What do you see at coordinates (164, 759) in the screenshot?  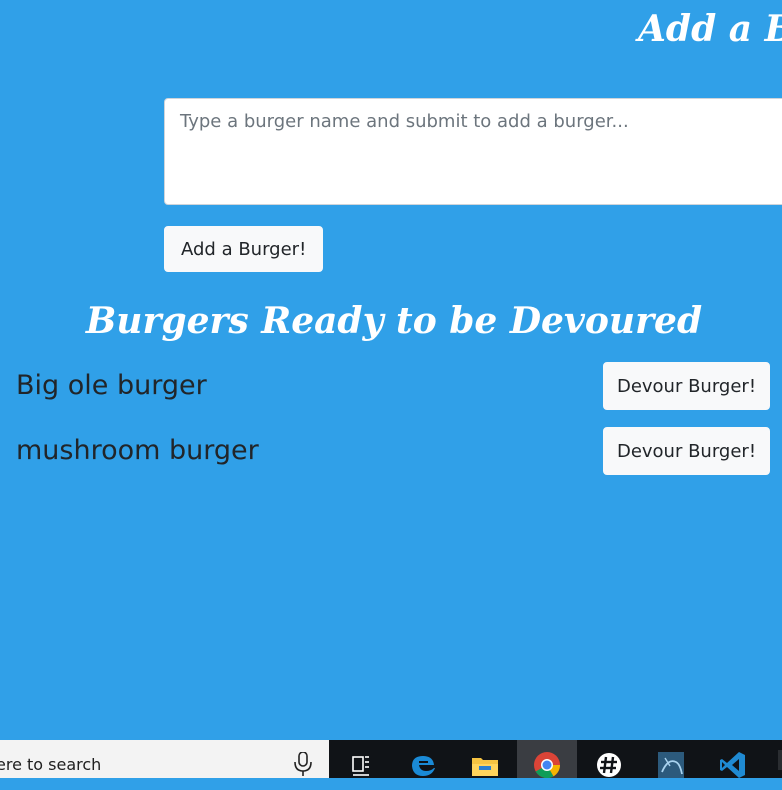 I see `taskbar-search-box: ere to search` at bounding box center [164, 759].